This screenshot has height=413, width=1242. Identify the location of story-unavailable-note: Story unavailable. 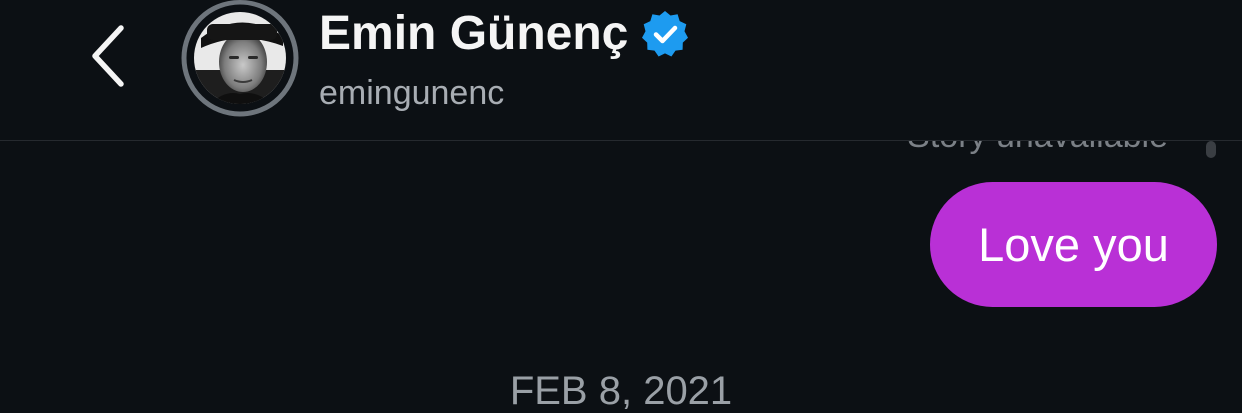
(1037, 149).